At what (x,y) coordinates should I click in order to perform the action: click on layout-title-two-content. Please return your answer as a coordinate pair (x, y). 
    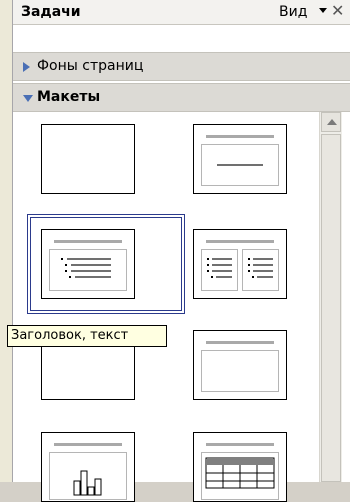
    Looking at the image, I should click on (240, 264).